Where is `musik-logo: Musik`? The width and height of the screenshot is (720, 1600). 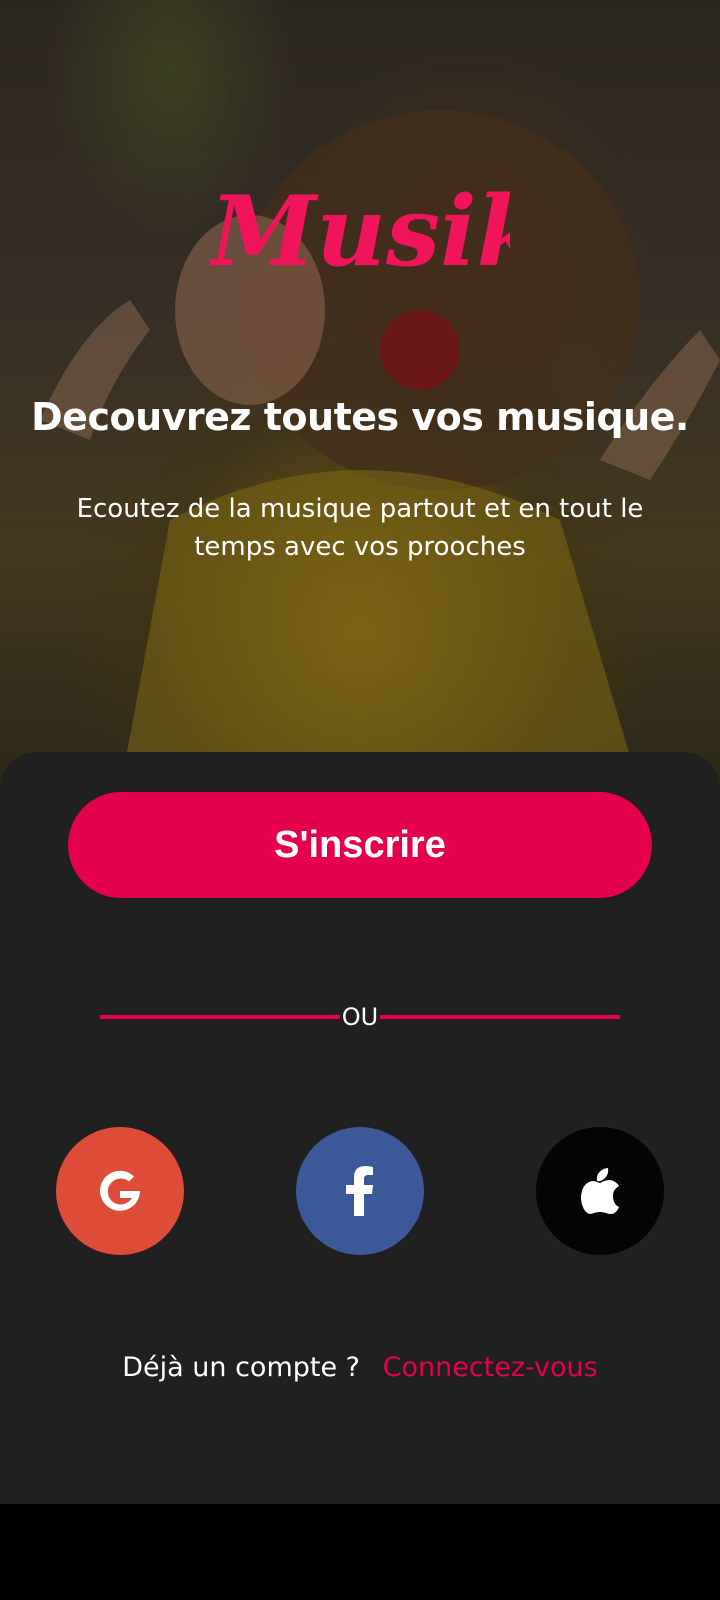 musik-logo: Musik is located at coordinates (360, 231).